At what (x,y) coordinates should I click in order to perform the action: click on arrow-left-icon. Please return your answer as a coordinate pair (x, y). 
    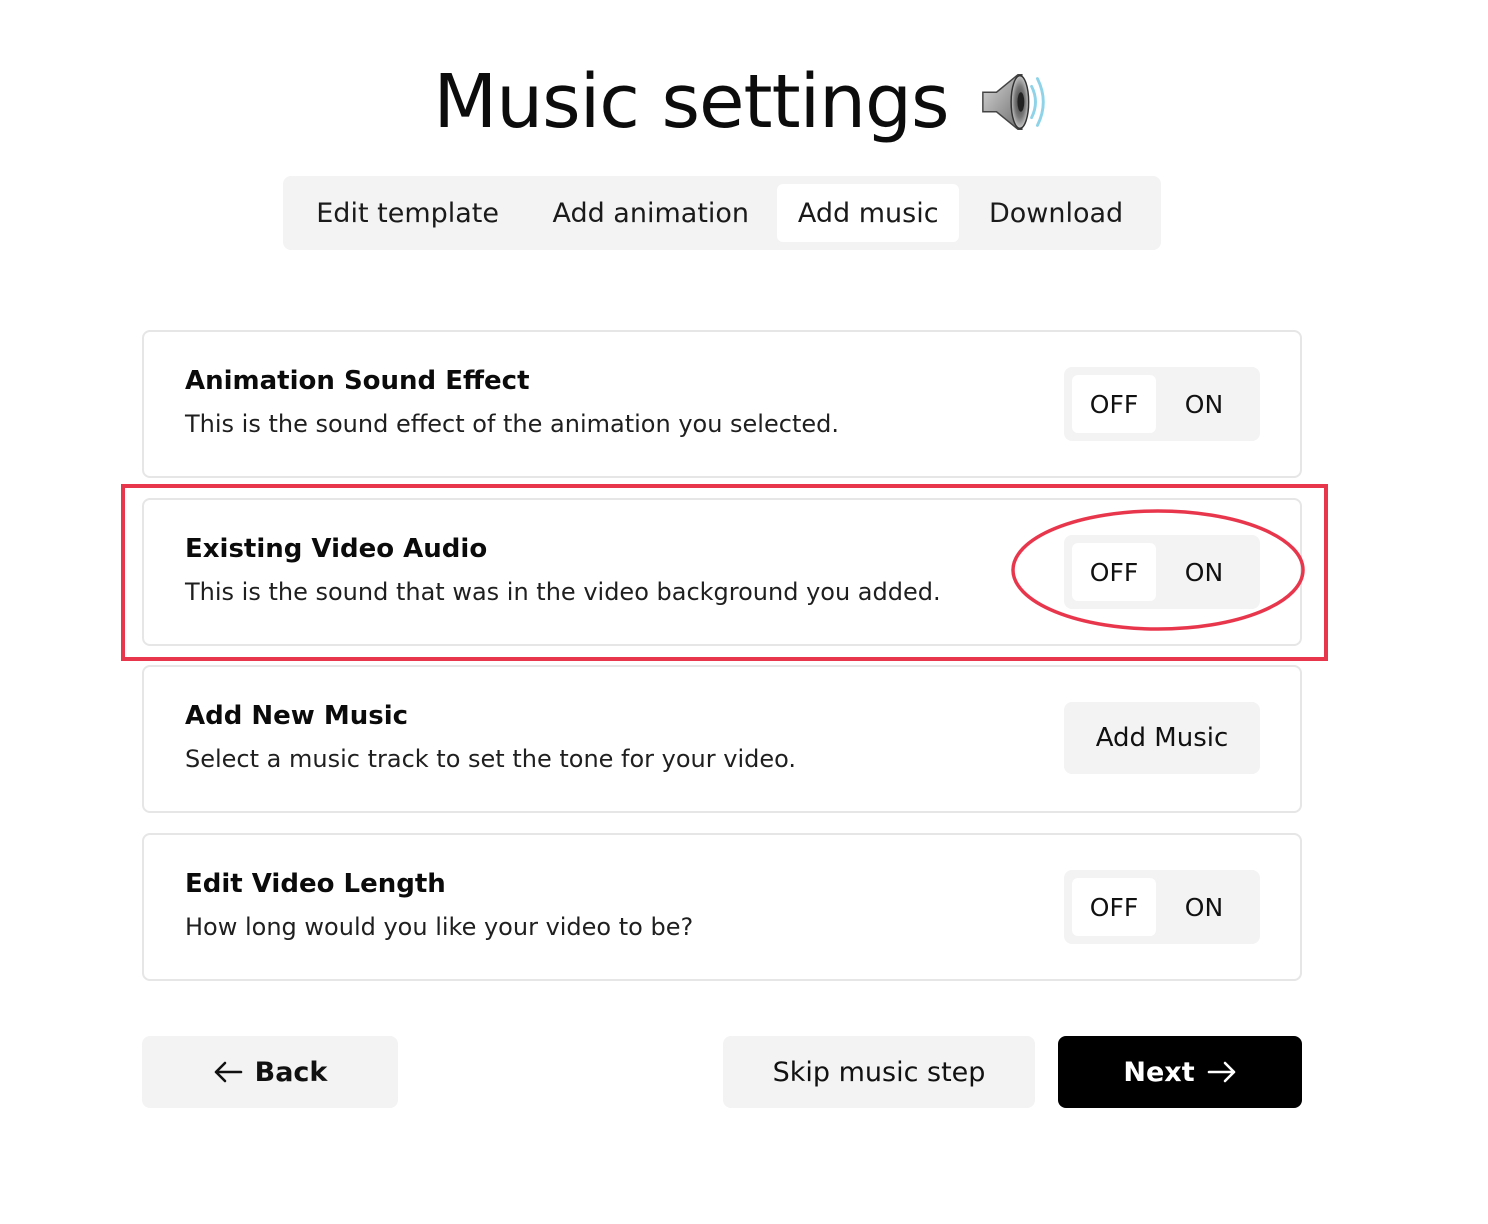
    Looking at the image, I should click on (228, 1072).